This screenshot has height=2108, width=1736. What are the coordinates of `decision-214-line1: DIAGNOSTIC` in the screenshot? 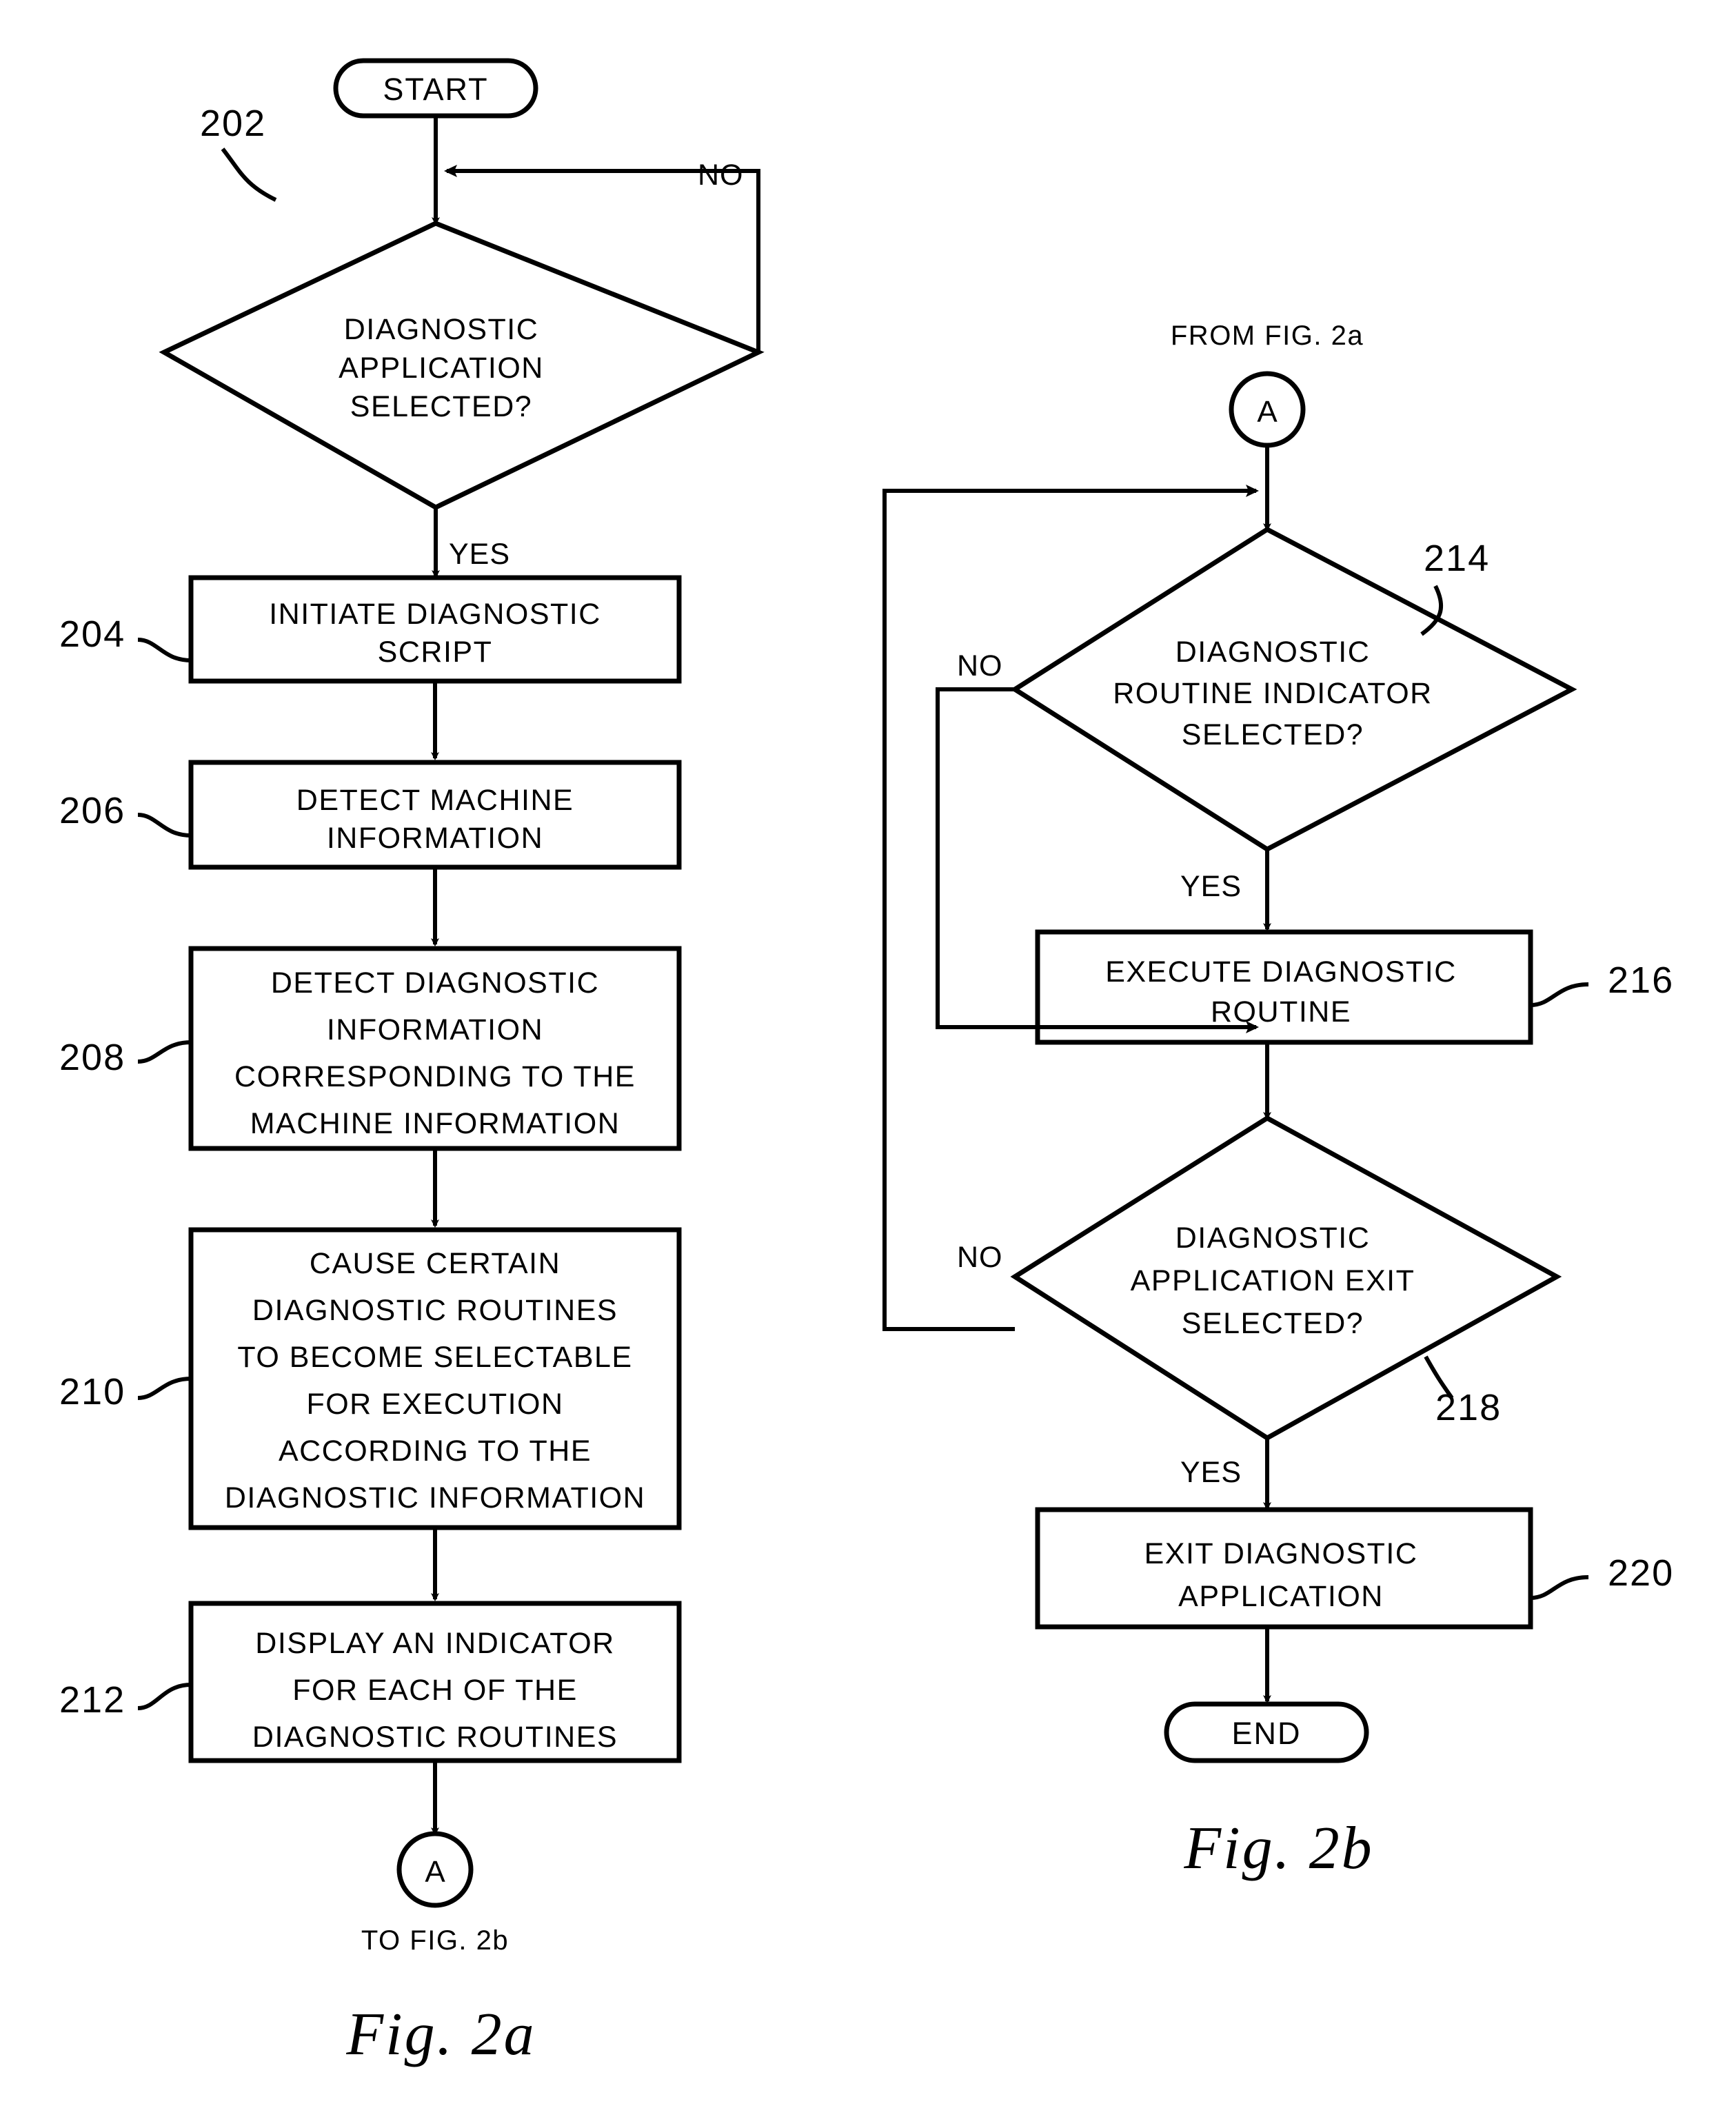 It's located at (1273, 652).